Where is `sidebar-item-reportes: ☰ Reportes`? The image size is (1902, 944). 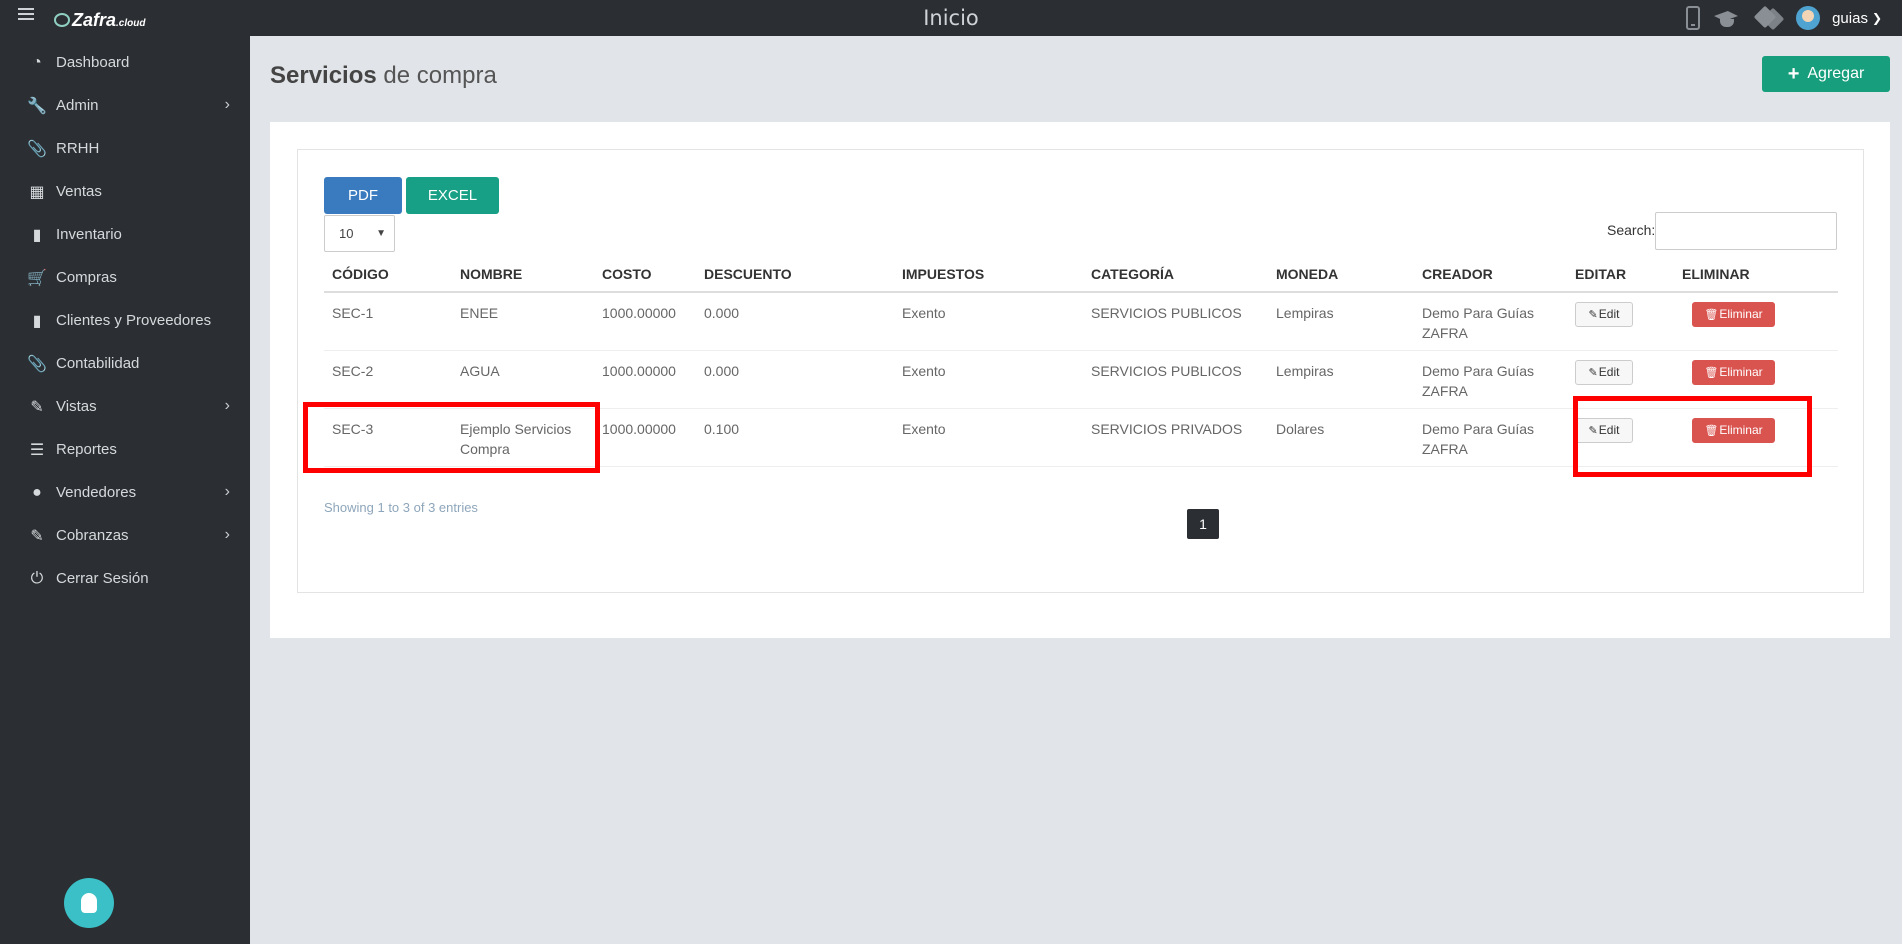
sidebar-item-reportes: ☰ Reportes is located at coordinates (125, 449).